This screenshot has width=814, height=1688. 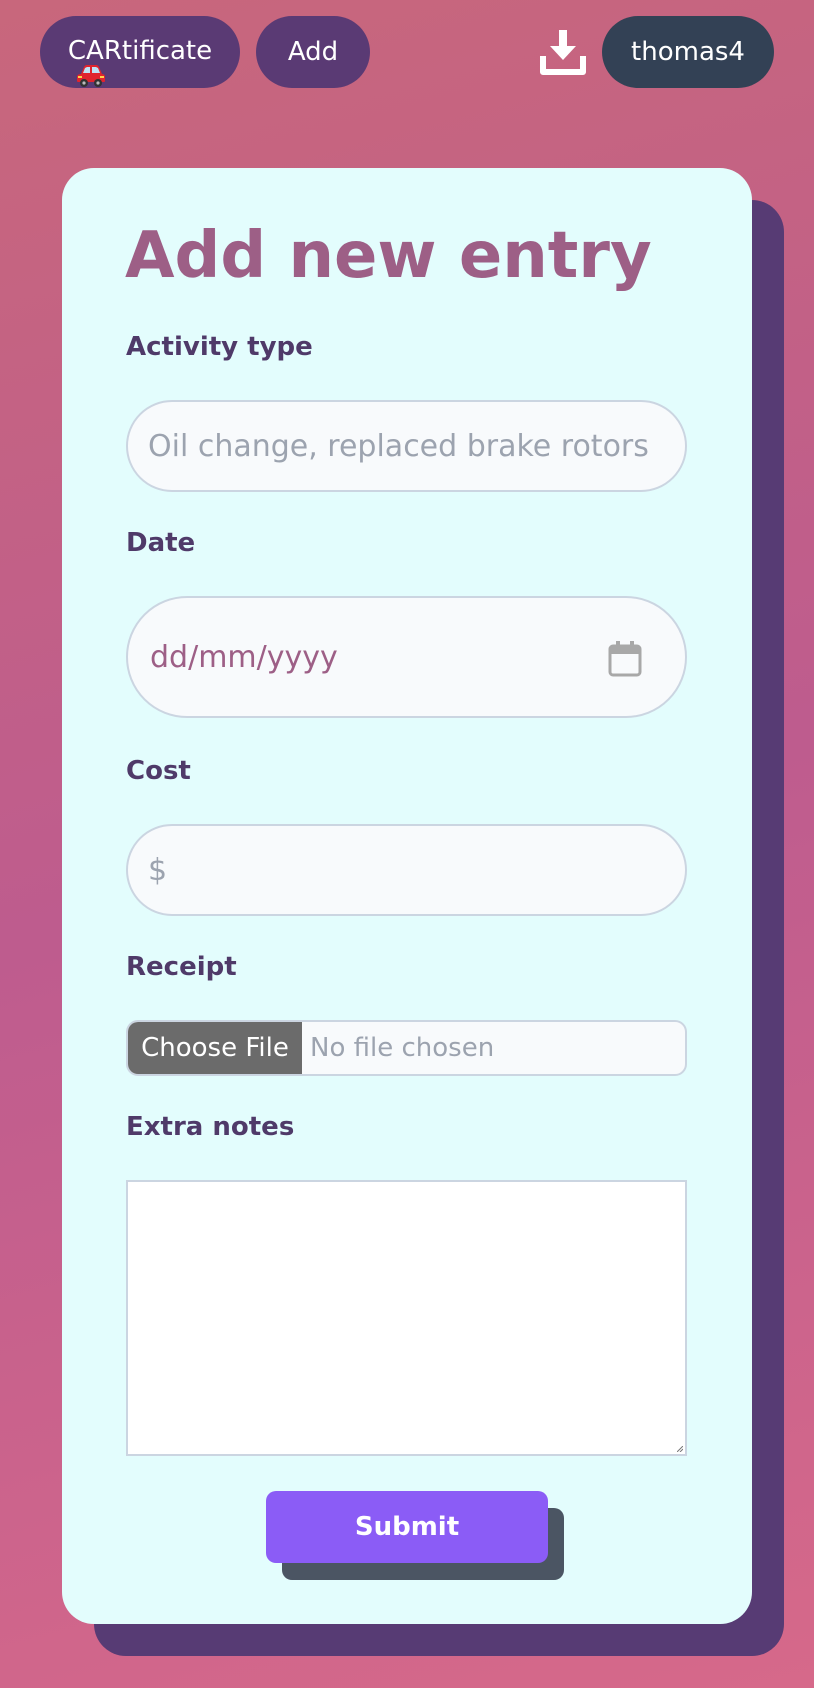 What do you see at coordinates (158, 870) in the screenshot?
I see `cost-placeholder: $` at bounding box center [158, 870].